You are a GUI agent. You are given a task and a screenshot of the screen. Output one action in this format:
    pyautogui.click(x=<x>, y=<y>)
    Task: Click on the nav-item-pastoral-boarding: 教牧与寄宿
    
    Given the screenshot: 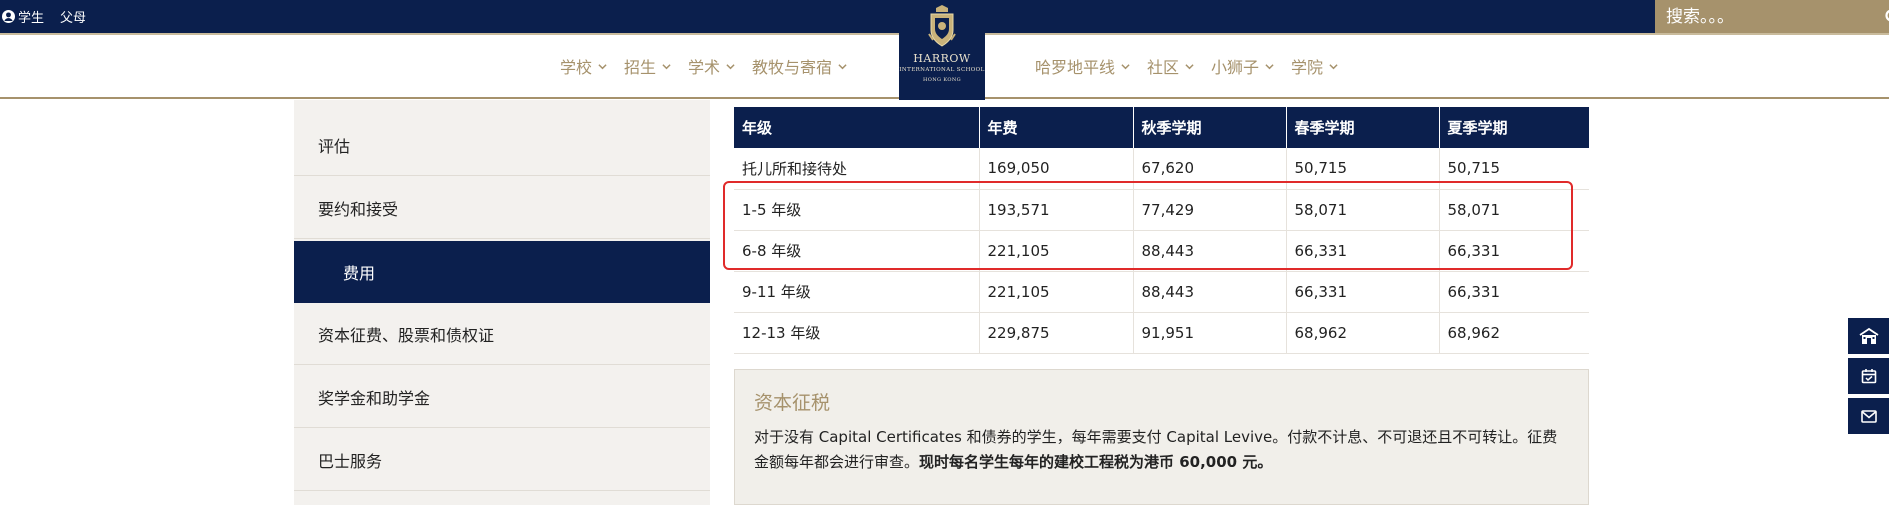 What is the action you would take?
    pyautogui.click(x=799, y=66)
    